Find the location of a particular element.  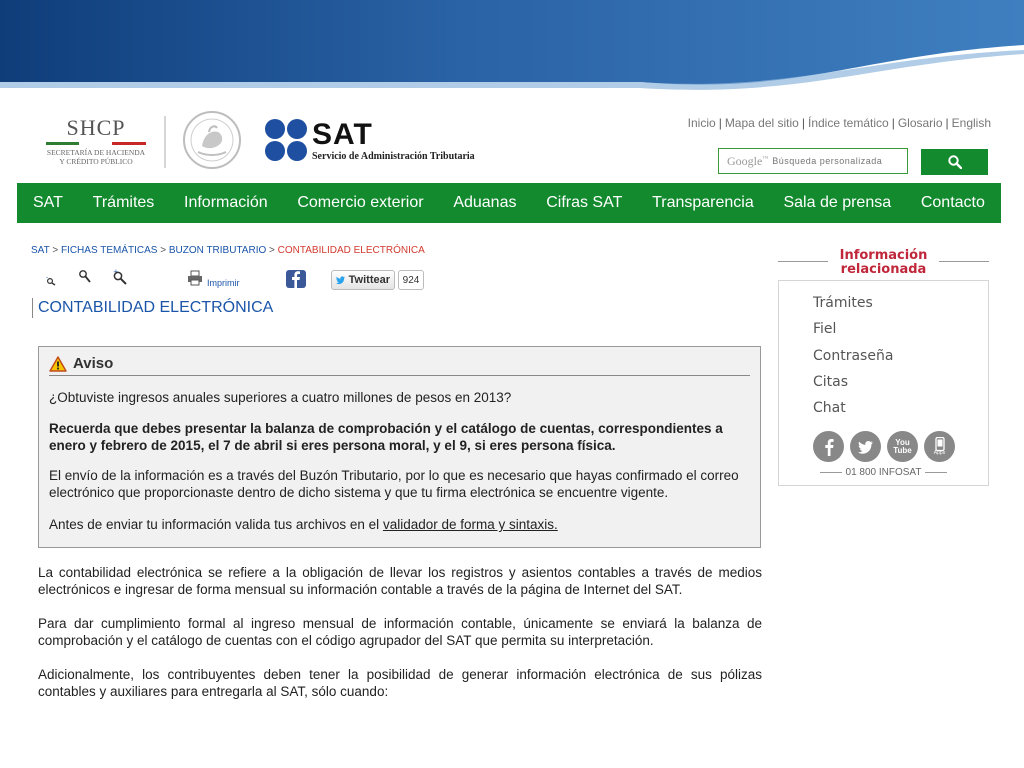

zoom-in-button: + is located at coordinates (120, 277).